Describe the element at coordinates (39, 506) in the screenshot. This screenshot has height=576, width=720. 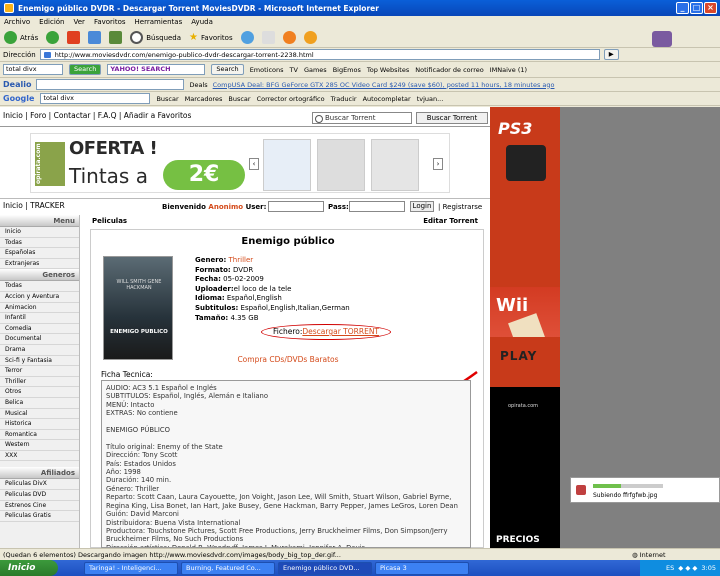
I see `afiliado-item: Estrenos Cine` at that location.